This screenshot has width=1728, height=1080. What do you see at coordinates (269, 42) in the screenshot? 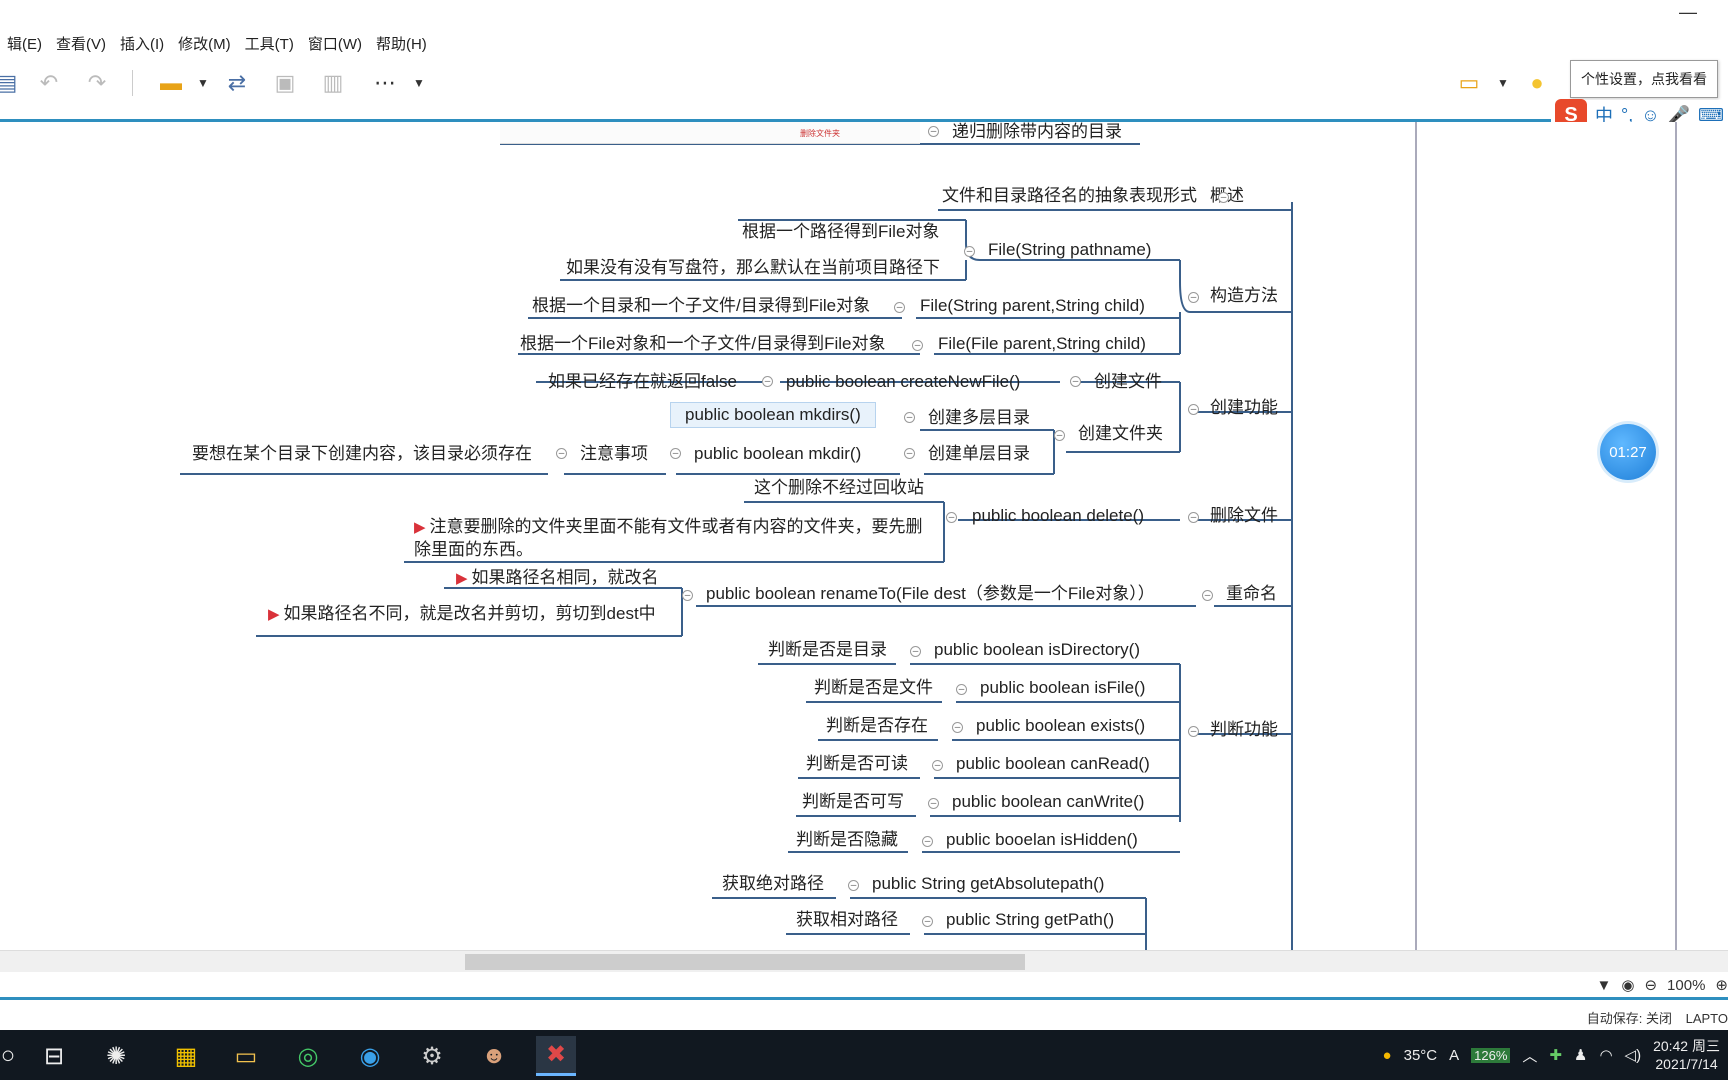
I see `menu-tools: 工具(T)` at bounding box center [269, 42].